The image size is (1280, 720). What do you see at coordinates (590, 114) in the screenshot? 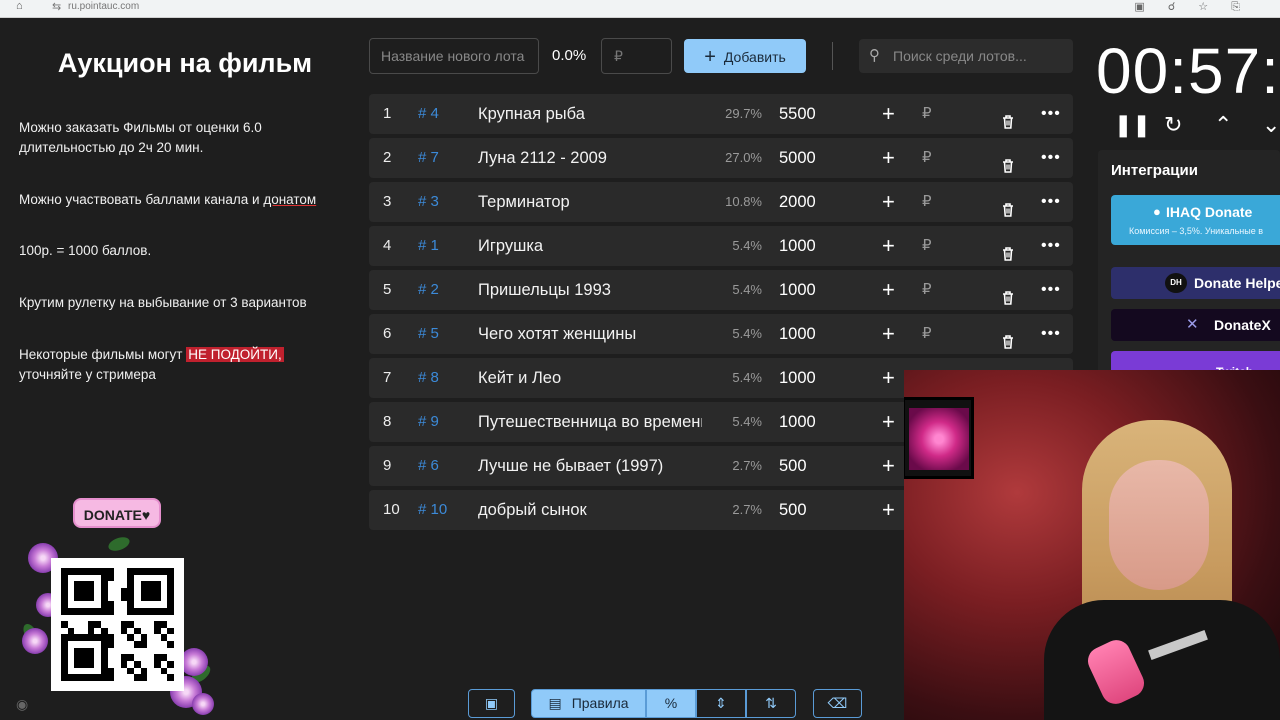
I see `lot-name: Крупная рыба` at bounding box center [590, 114].